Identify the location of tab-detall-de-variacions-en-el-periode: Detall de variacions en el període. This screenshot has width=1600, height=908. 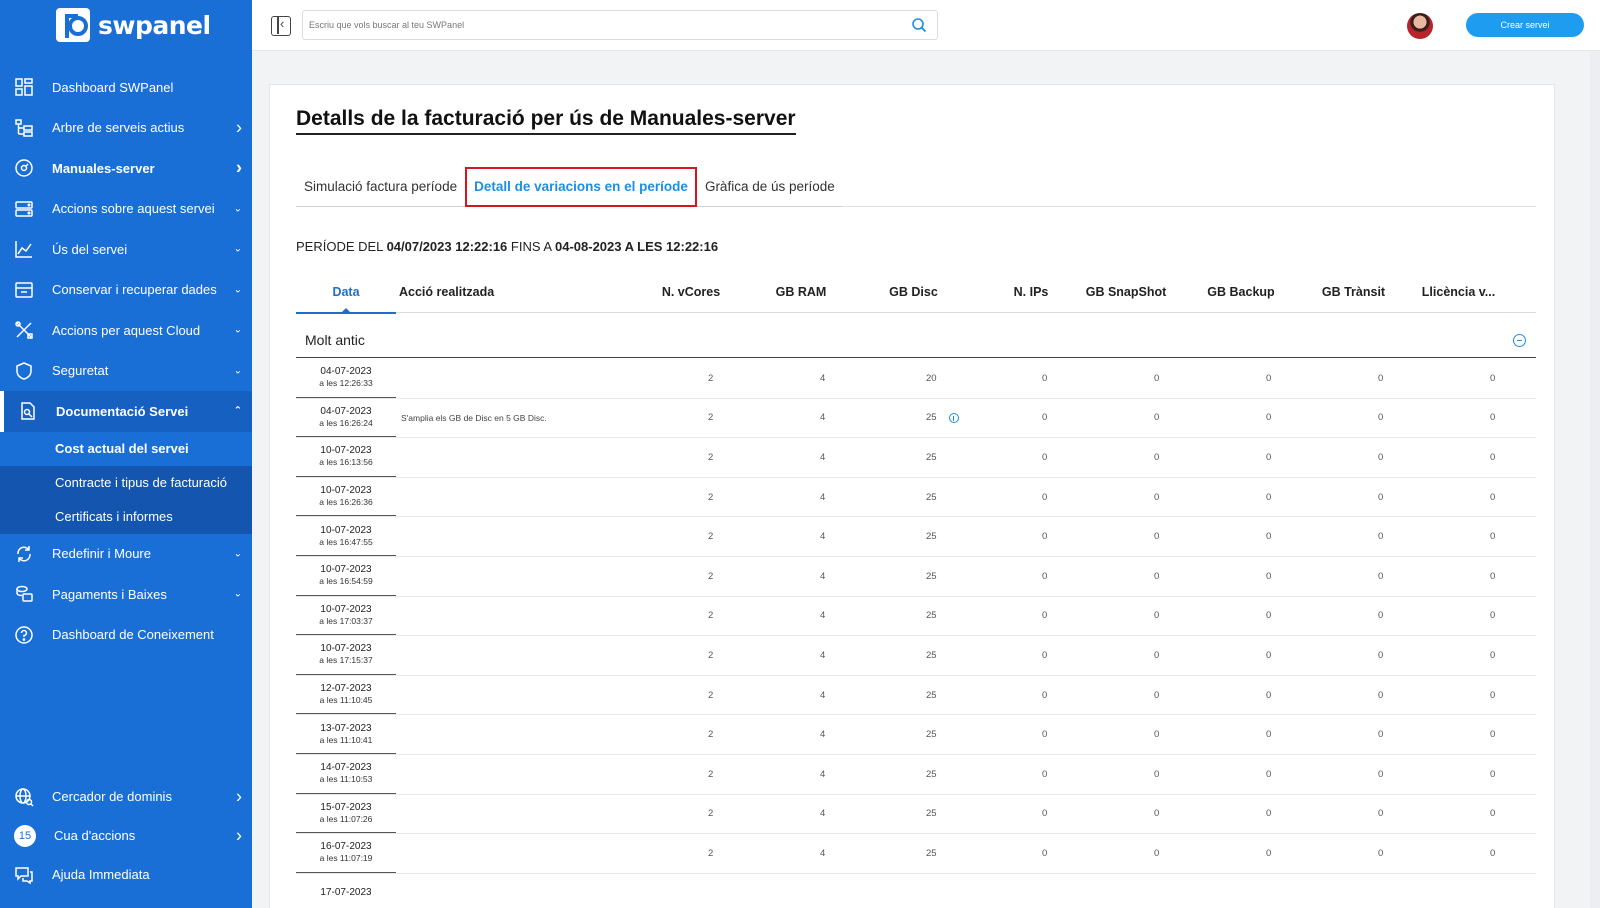
(581, 187).